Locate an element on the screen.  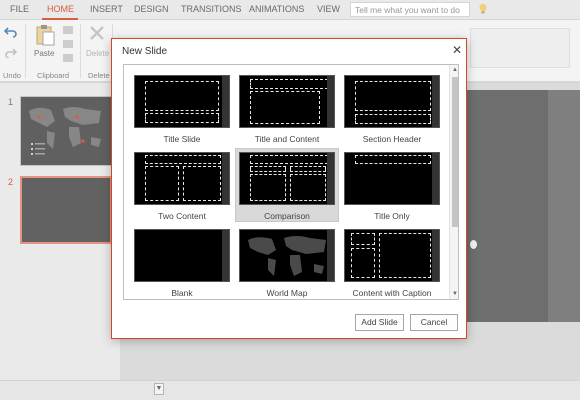
gallery-scrollbar: ▲ ▼ is located at coordinates (453, 182).